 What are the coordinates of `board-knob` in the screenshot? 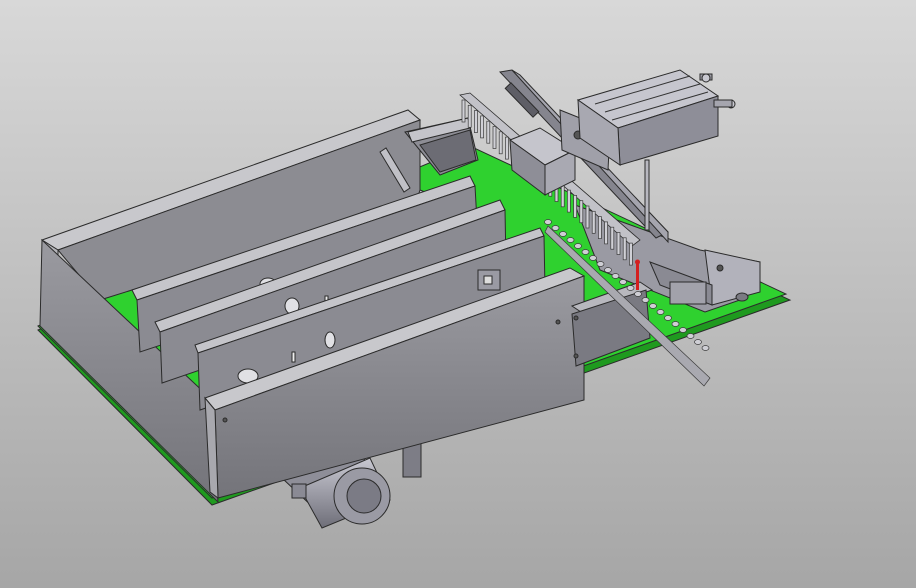 It's located at (742, 297).